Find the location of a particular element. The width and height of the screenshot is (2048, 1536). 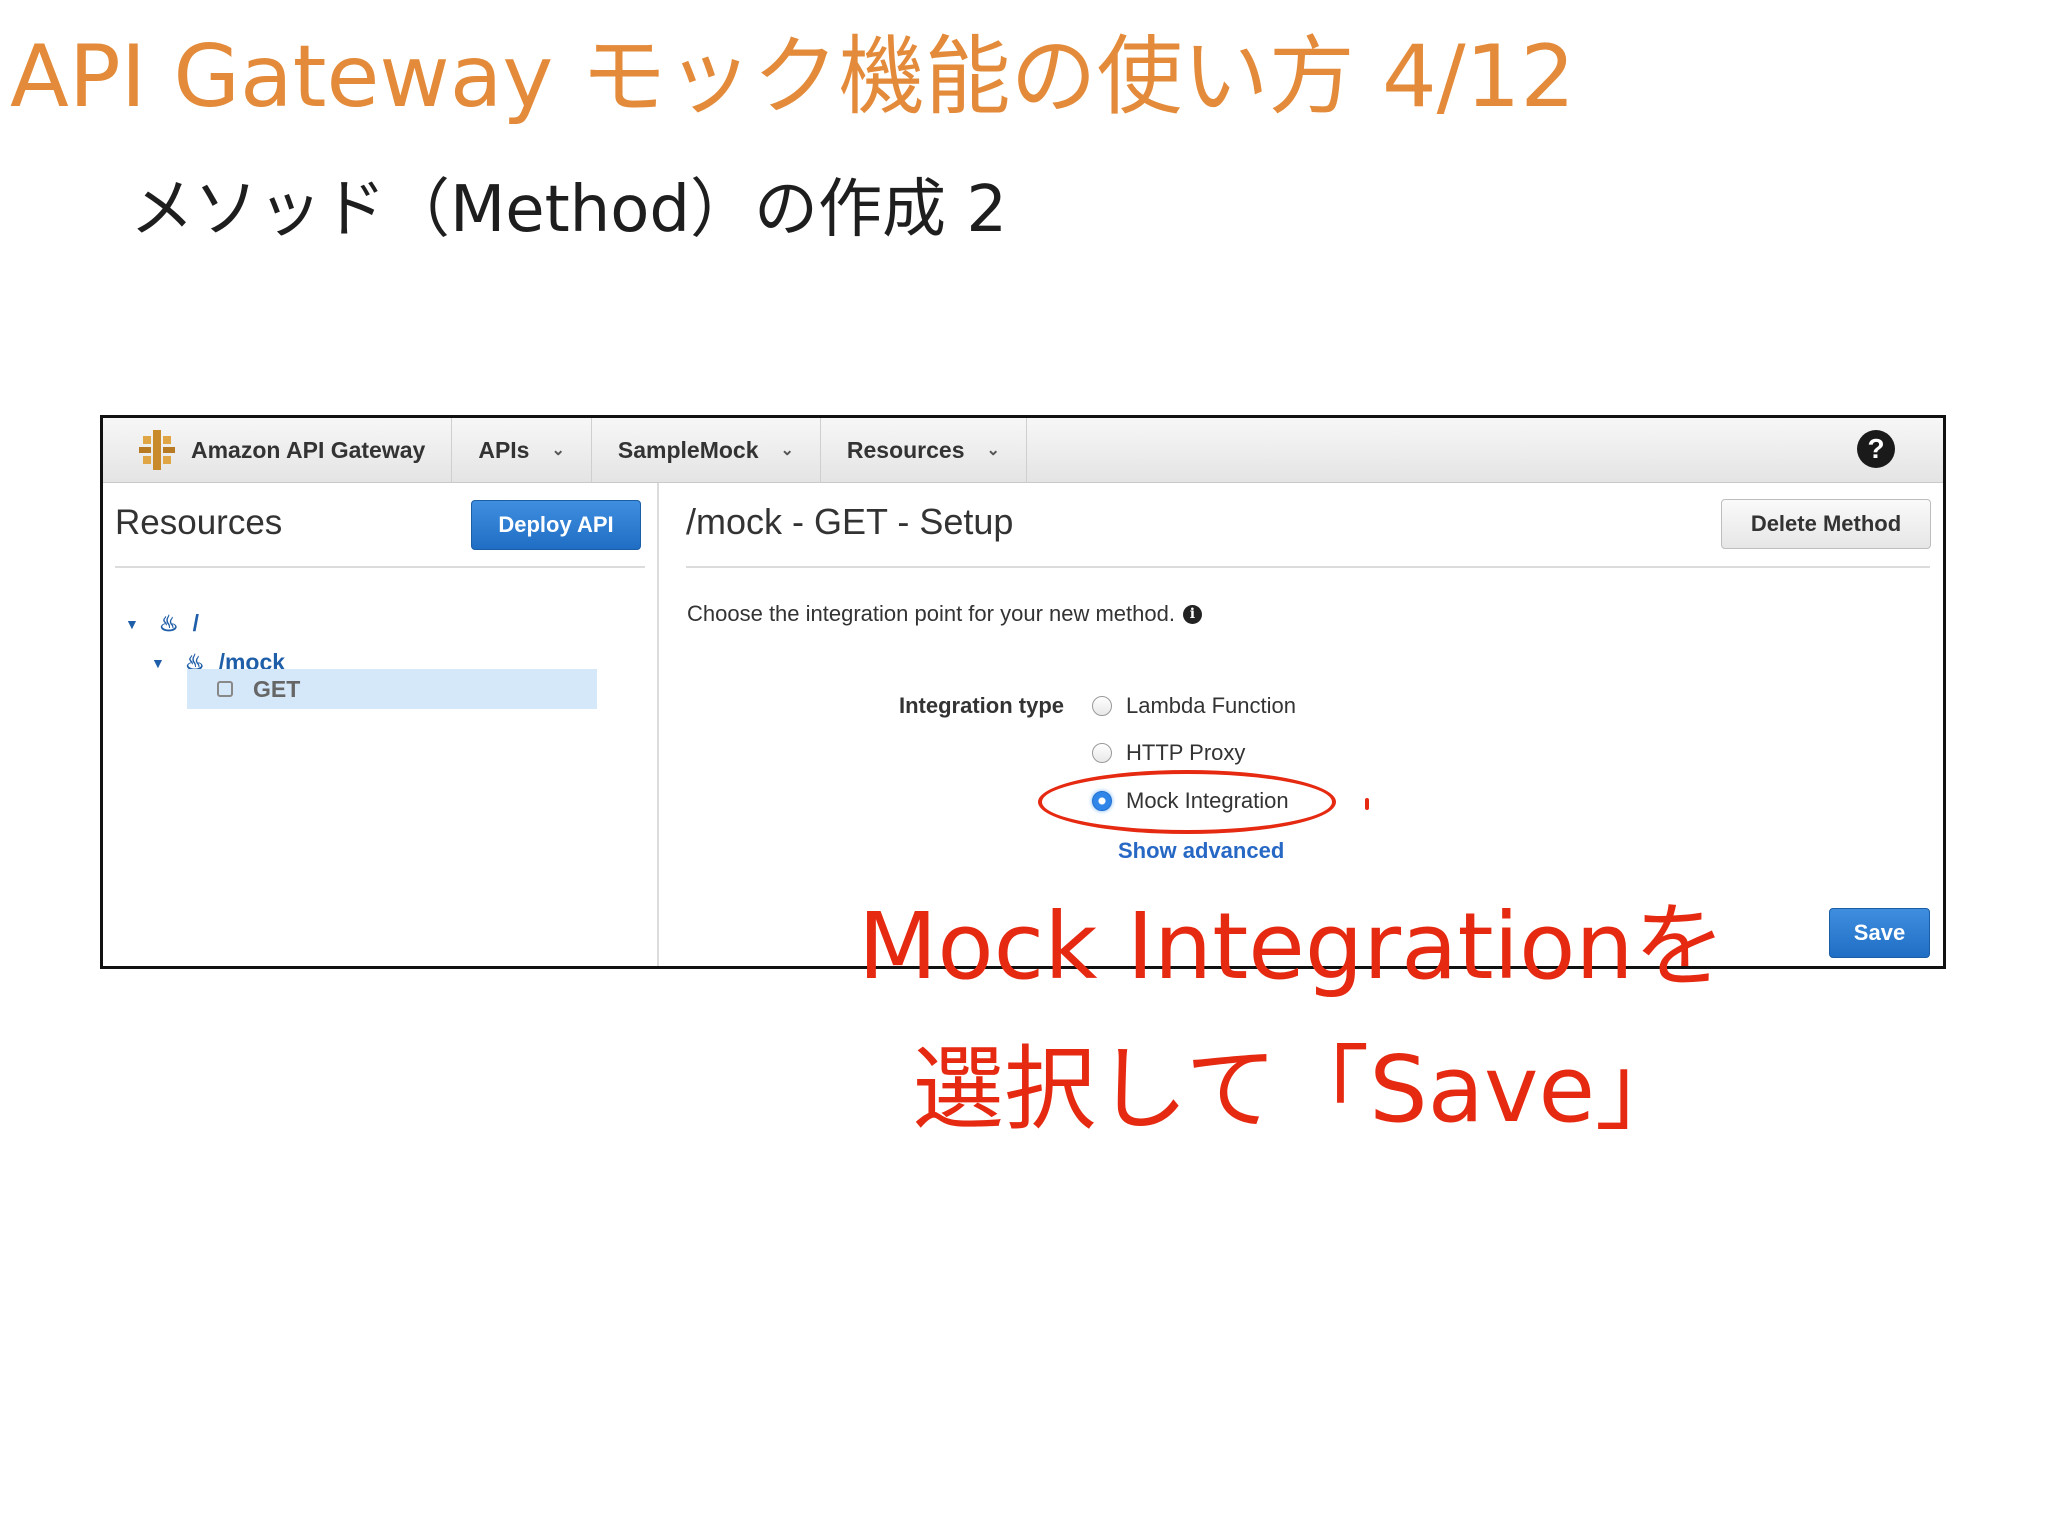

radio-http-proxy: HTTP Proxy is located at coordinates (1168, 753).